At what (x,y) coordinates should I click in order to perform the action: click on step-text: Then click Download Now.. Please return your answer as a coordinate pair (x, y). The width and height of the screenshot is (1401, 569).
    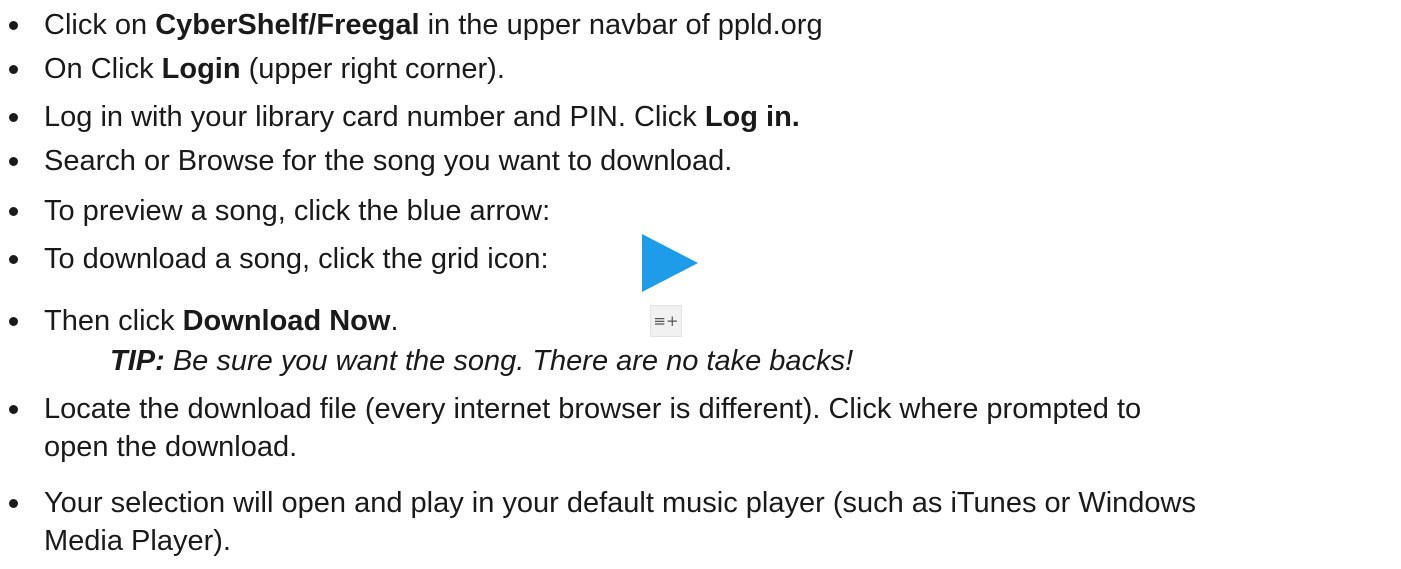
    Looking at the image, I should click on (221, 321).